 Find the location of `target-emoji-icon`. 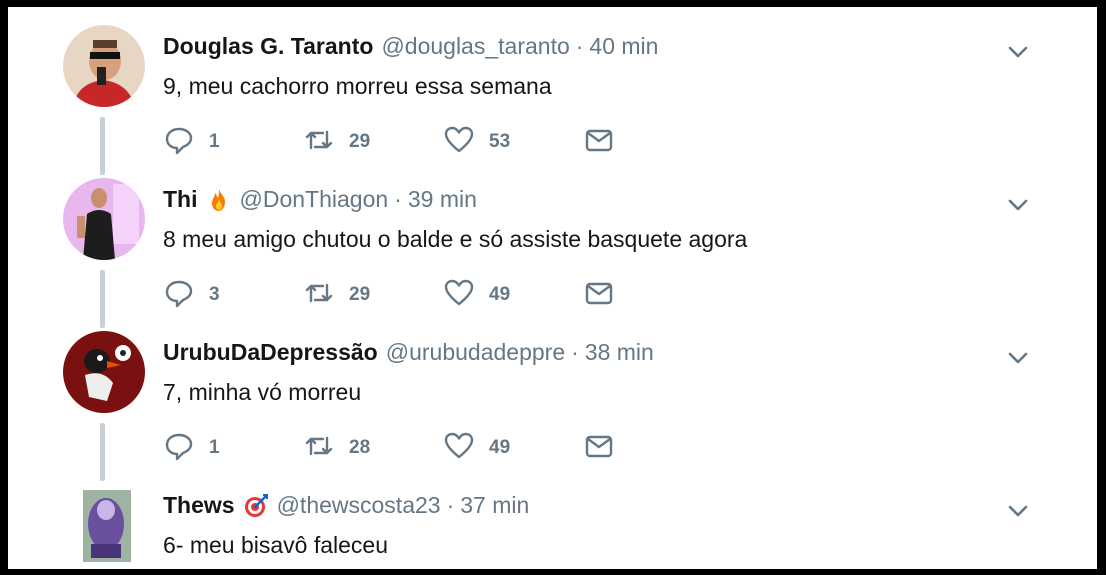

target-emoji-icon is located at coordinates (256, 506).